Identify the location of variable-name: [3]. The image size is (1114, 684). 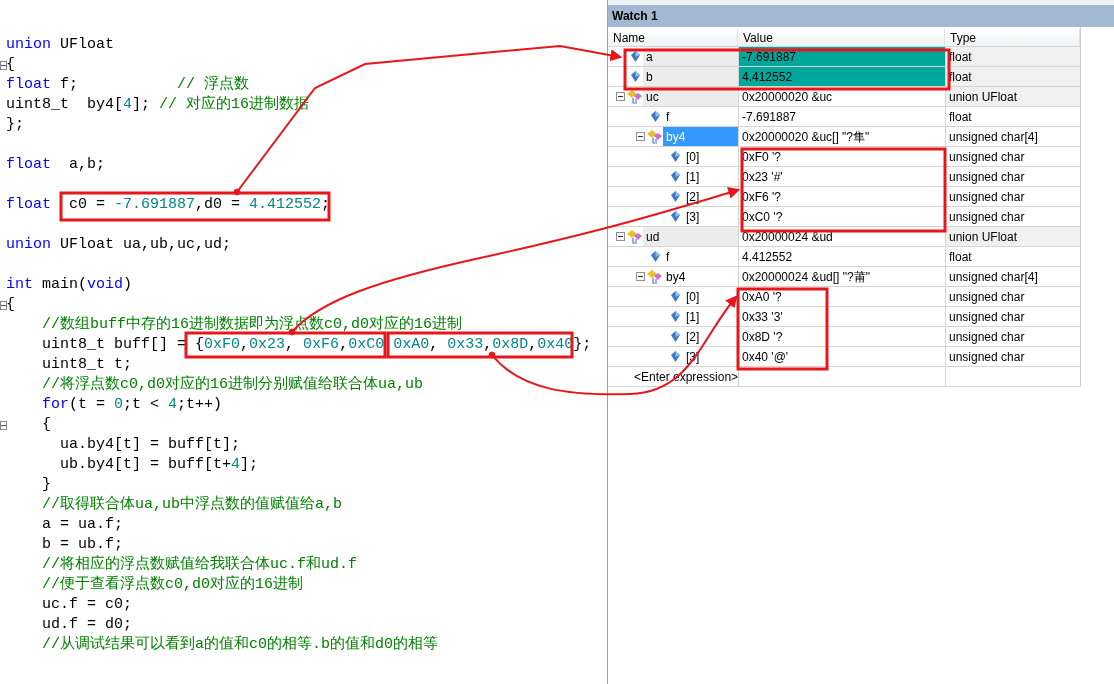
(710, 216).